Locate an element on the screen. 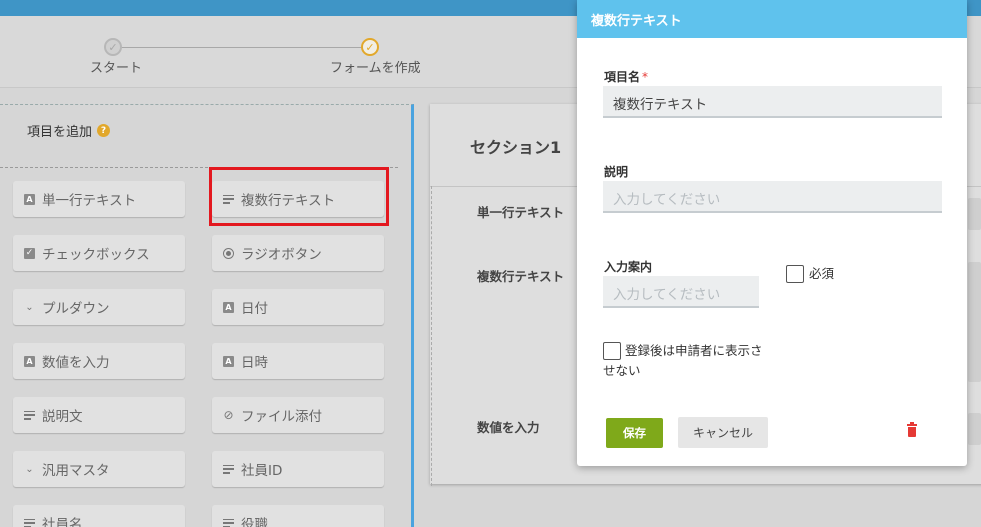  palette-item-label: 社員名 is located at coordinates (62, 522).